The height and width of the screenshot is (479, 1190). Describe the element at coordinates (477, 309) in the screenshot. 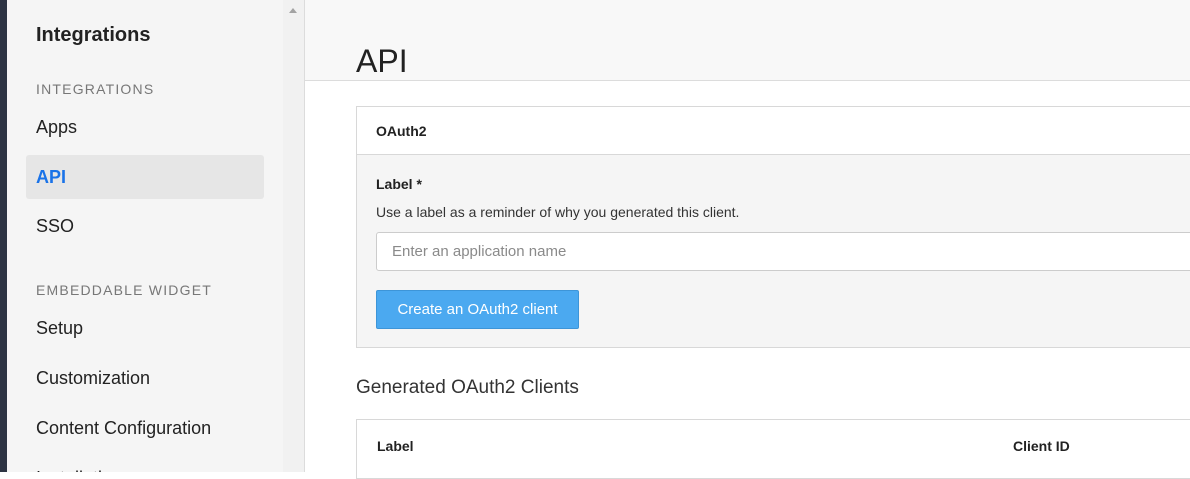

I see `create-oauth2-client-button: Create an OAuth2 client` at that location.